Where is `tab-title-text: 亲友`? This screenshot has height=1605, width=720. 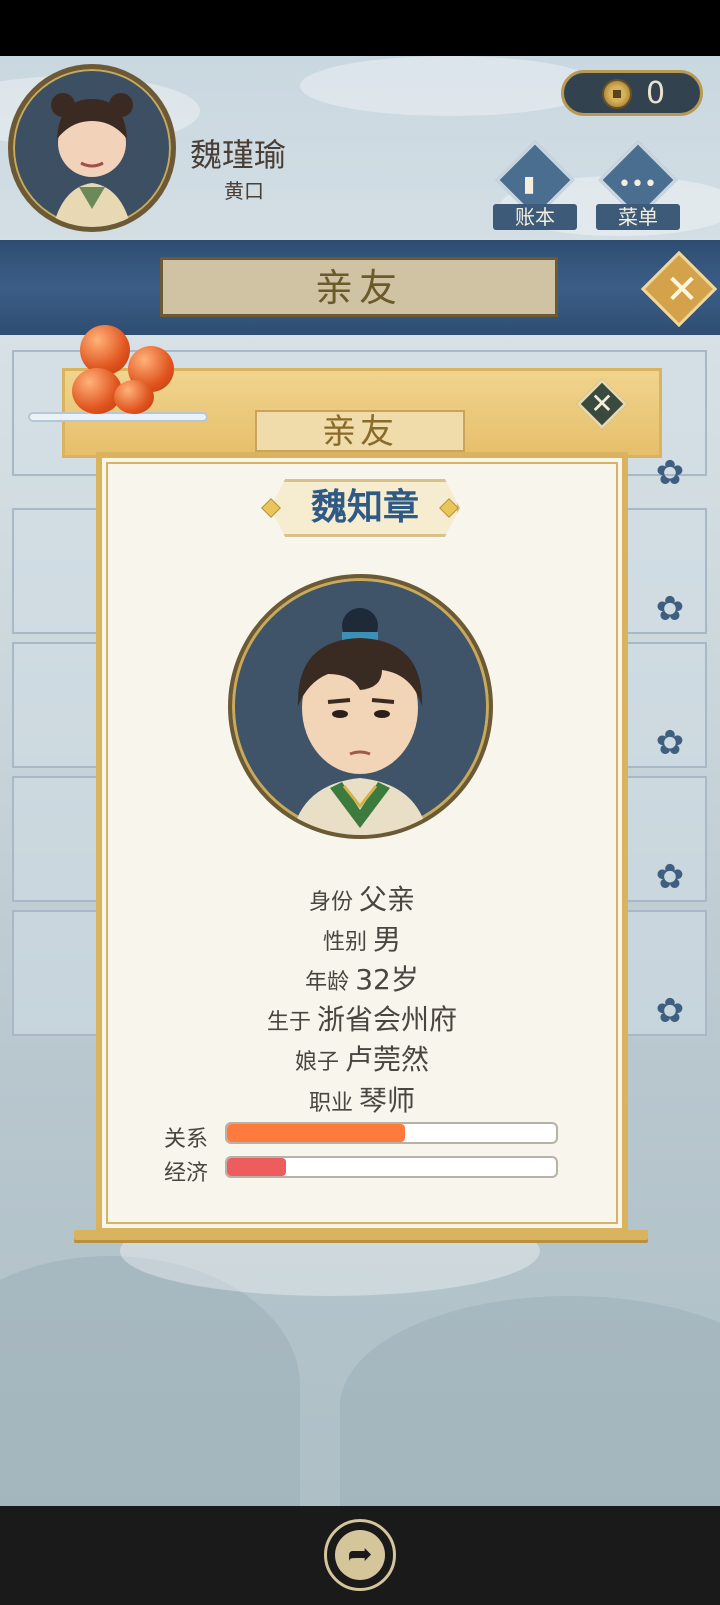
tab-title-text: 亲友 is located at coordinates (358, 288).